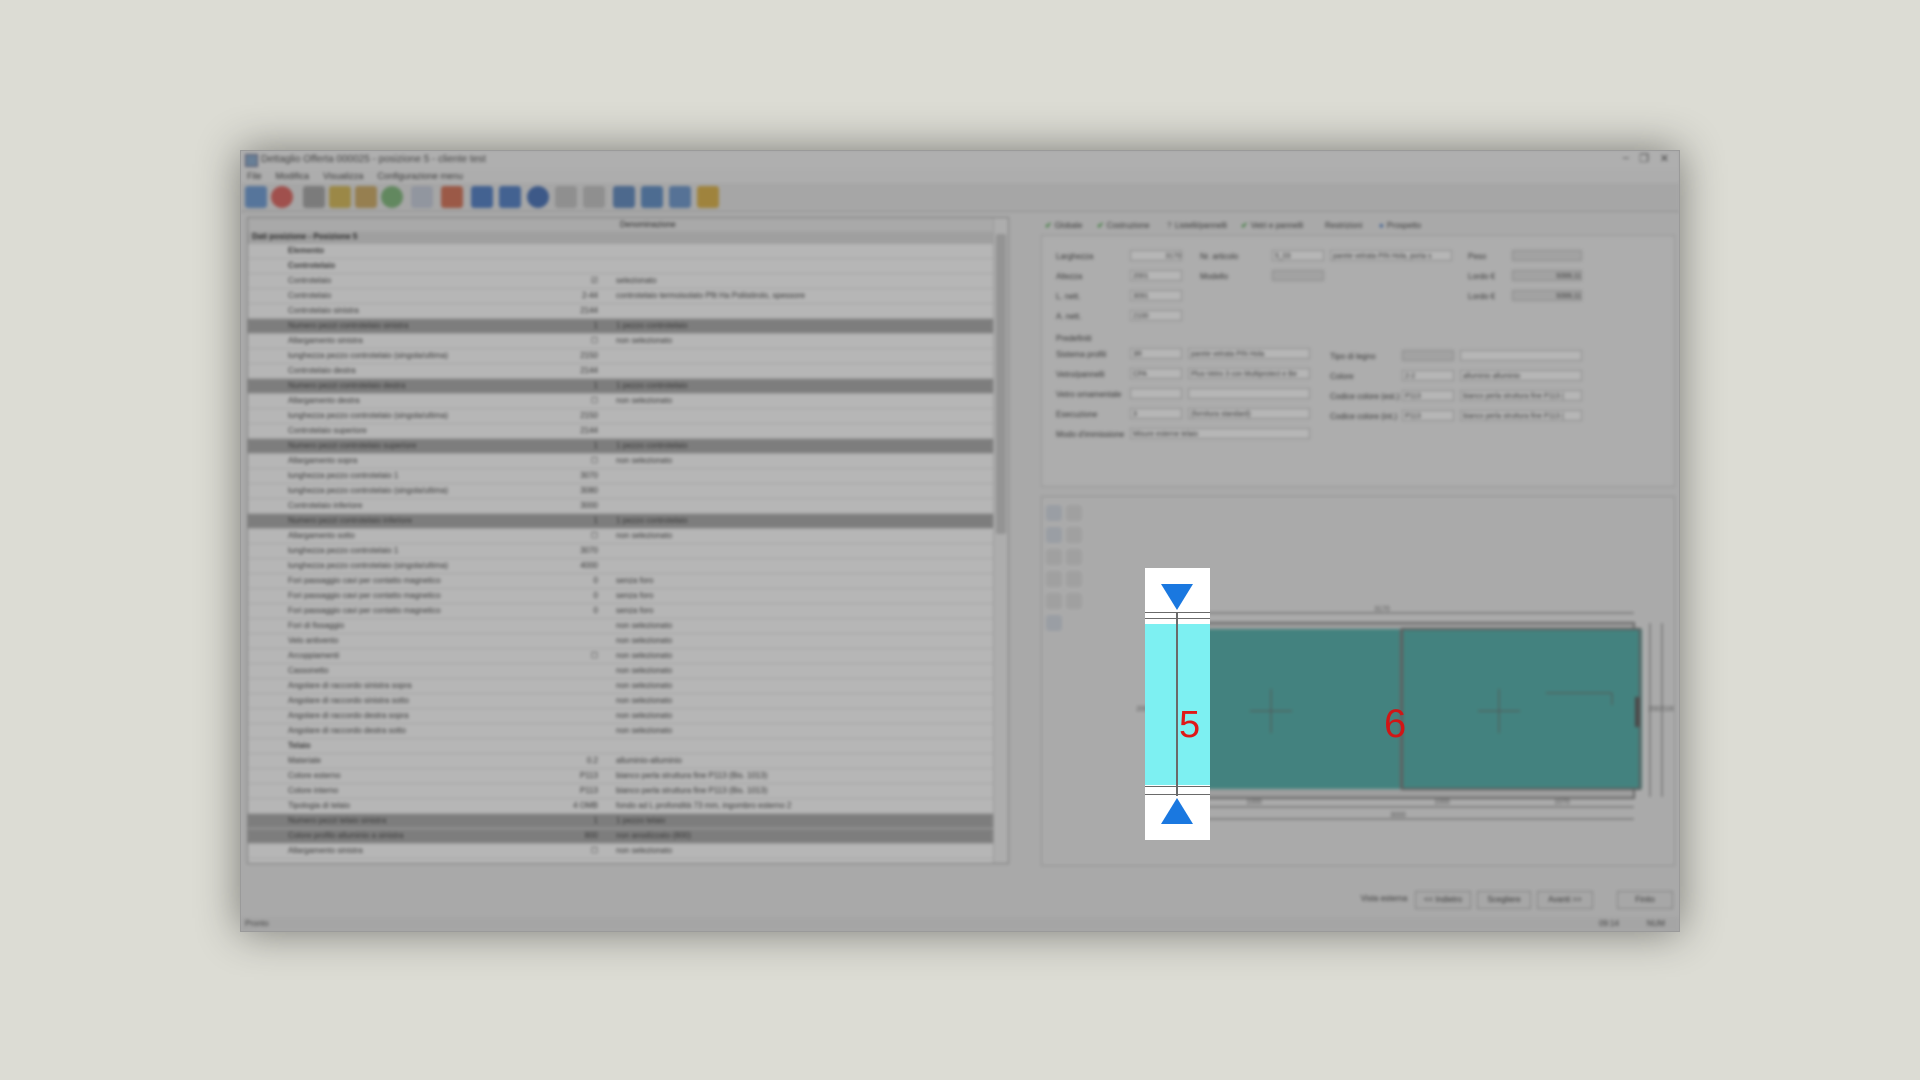  I want to click on modello-field, so click(1298, 275).